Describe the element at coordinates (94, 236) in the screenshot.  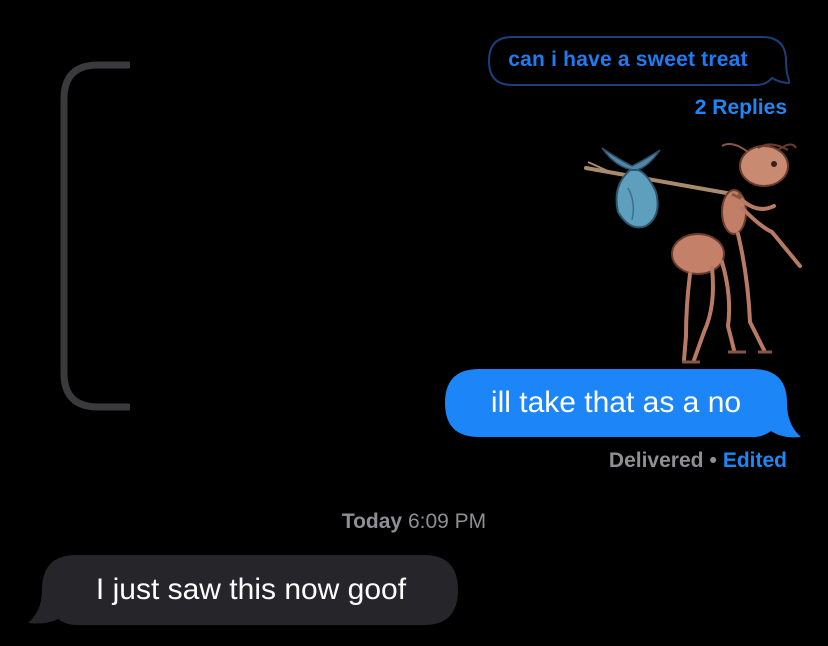
I see `thread-bracket` at that location.